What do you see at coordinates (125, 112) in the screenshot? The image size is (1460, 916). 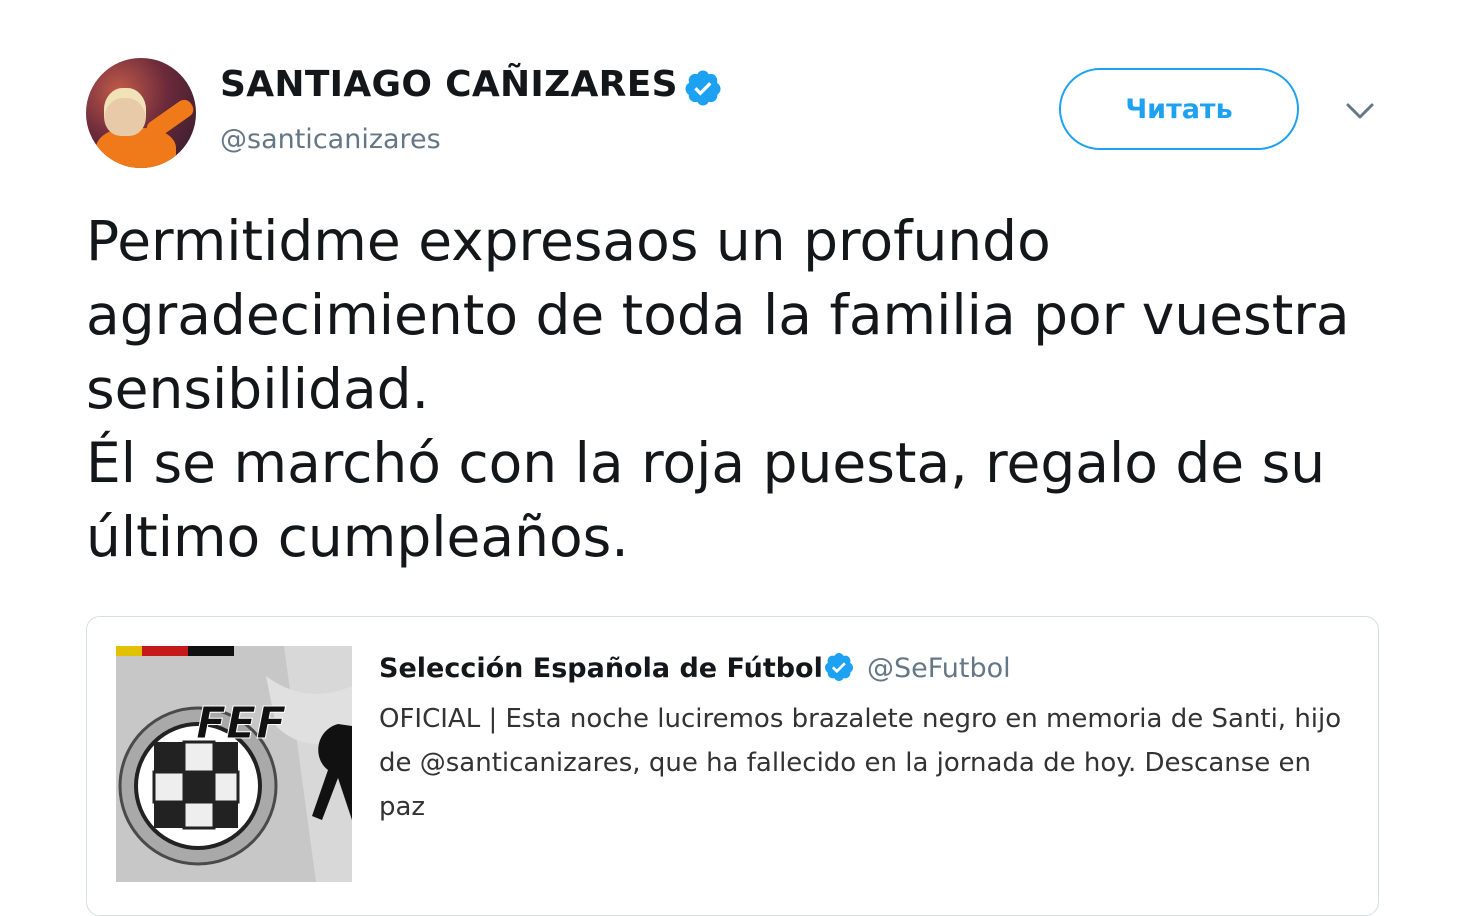 I see `avatar-head` at bounding box center [125, 112].